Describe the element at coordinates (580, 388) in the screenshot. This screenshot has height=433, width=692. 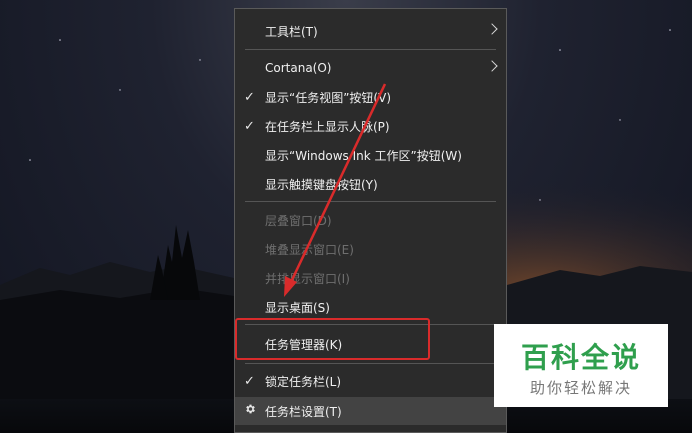
I see `watermark-subtitle: 助你轻松解决` at that location.